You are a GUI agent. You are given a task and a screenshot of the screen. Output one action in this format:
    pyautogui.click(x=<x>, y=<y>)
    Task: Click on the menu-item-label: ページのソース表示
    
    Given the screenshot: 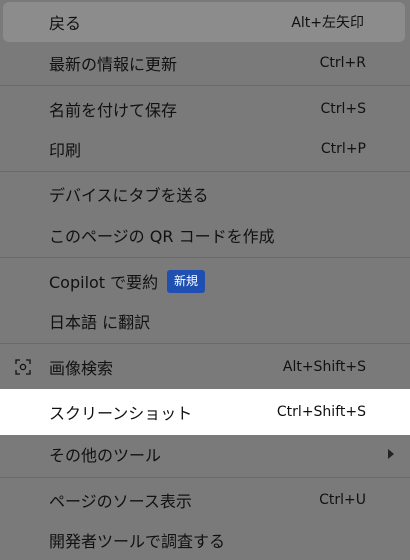 What is the action you would take?
    pyautogui.click(x=120, y=501)
    